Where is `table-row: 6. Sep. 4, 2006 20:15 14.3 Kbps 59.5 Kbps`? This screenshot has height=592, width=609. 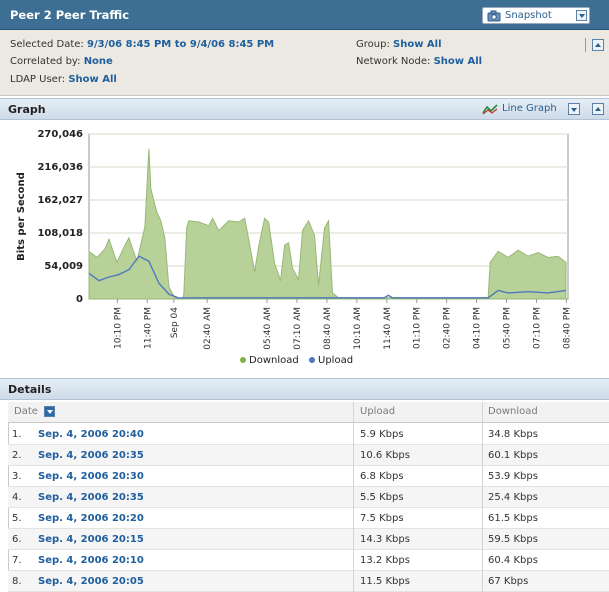 table-row: 6. Sep. 4, 2006 20:15 14.3 Kbps 59.5 Kbps is located at coordinates (308, 539).